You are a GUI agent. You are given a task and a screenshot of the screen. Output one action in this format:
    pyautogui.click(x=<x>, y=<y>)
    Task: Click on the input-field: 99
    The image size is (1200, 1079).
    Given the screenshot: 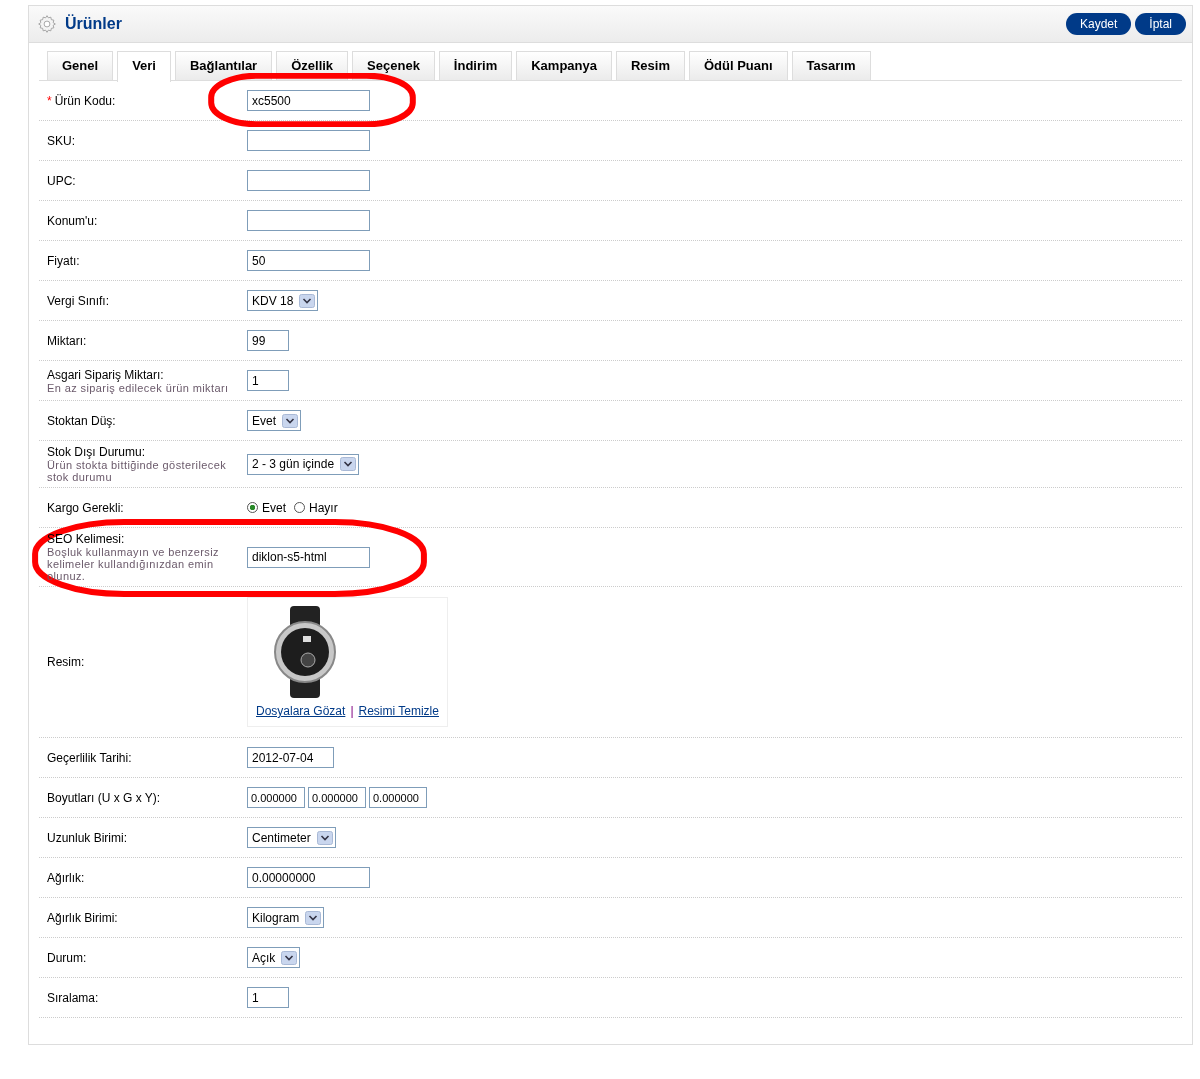 What is the action you would take?
    pyautogui.click(x=268, y=340)
    